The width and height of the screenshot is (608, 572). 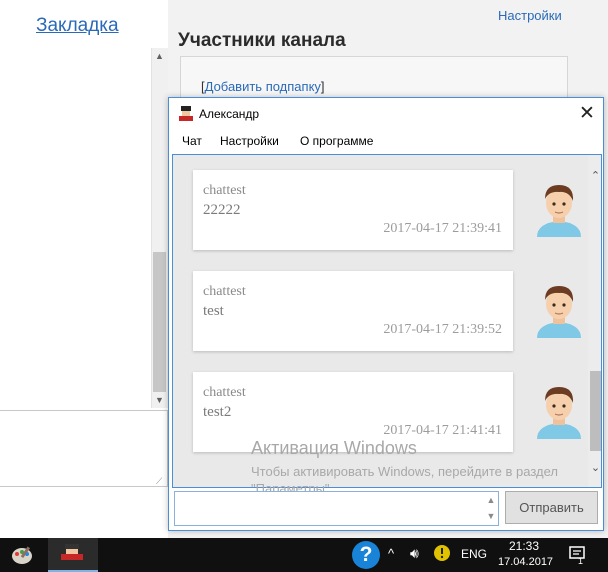 What do you see at coordinates (551, 507) in the screenshot?
I see `send-button: Отправить` at bounding box center [551, 507].